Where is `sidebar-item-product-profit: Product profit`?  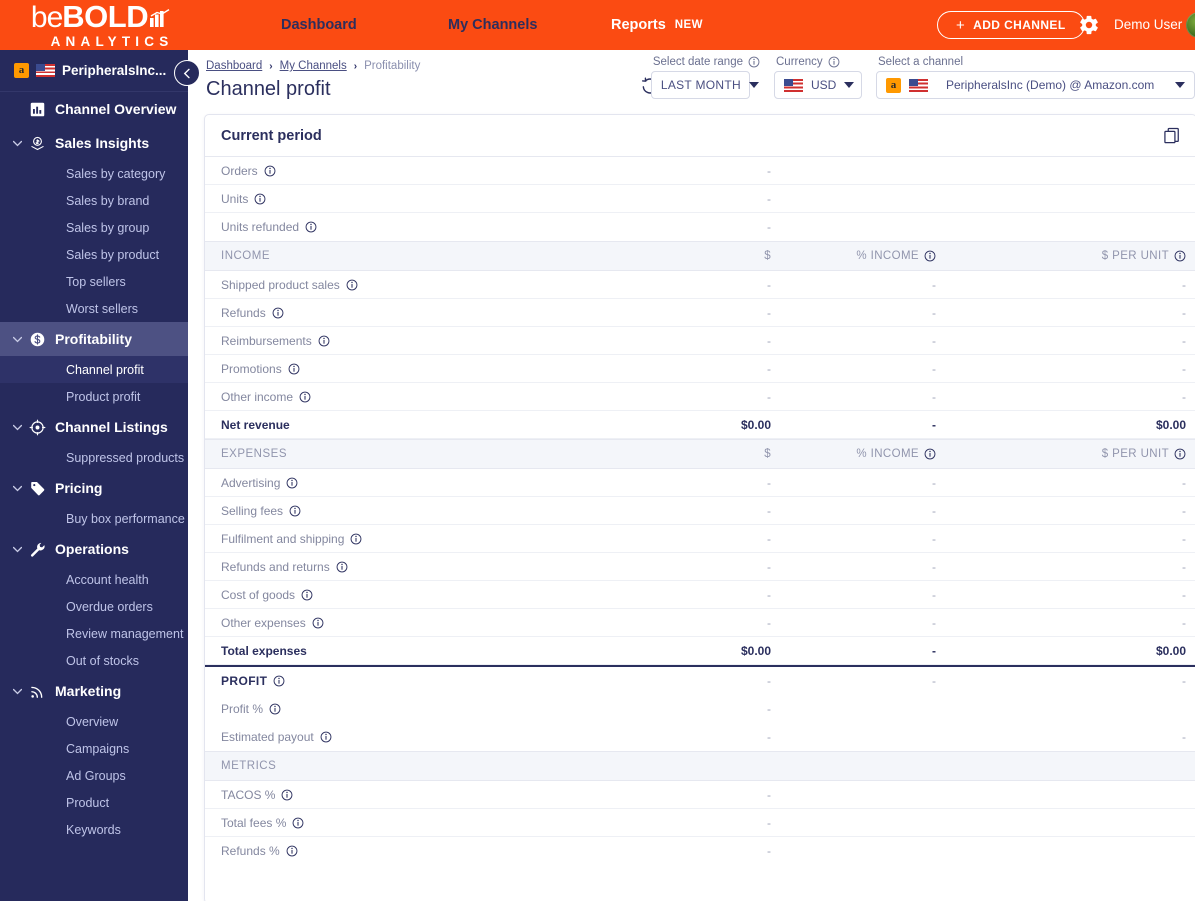 sidebar-item-product-profit: Product profit is located at coordinates (94, 396).